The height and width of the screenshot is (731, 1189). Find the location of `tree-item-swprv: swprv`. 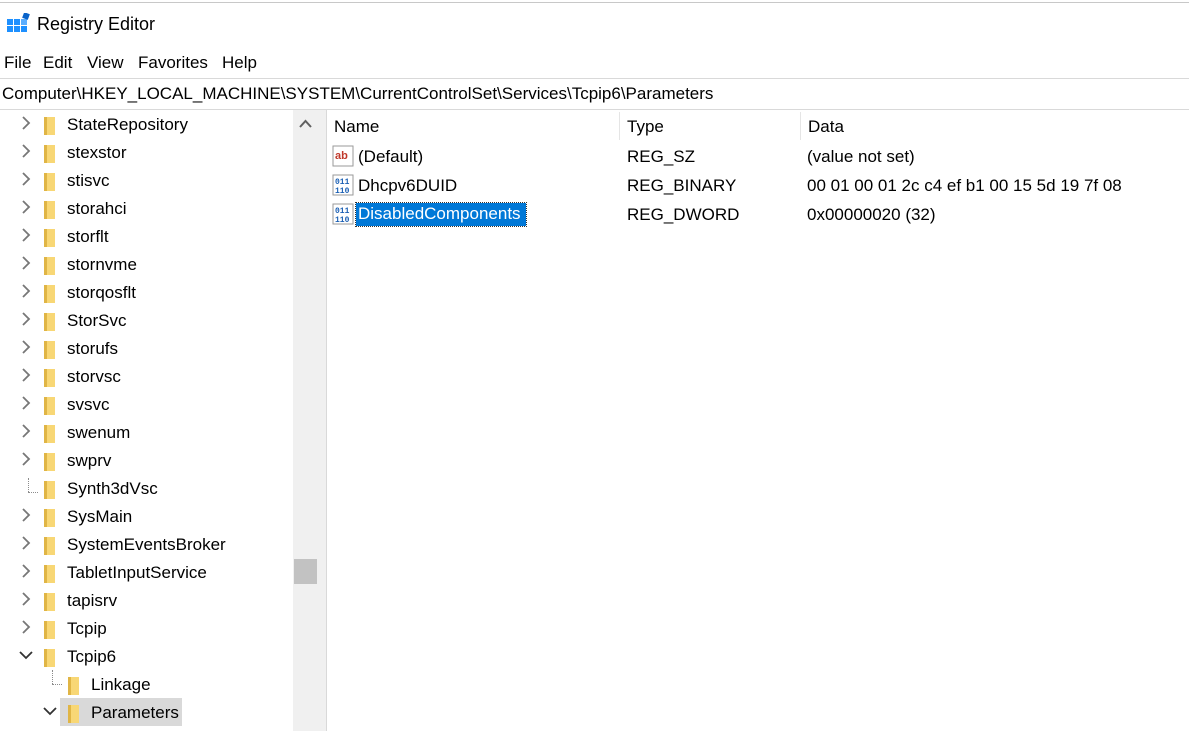

tree-item-swprv: swprv is located at coordinates (159, 461).